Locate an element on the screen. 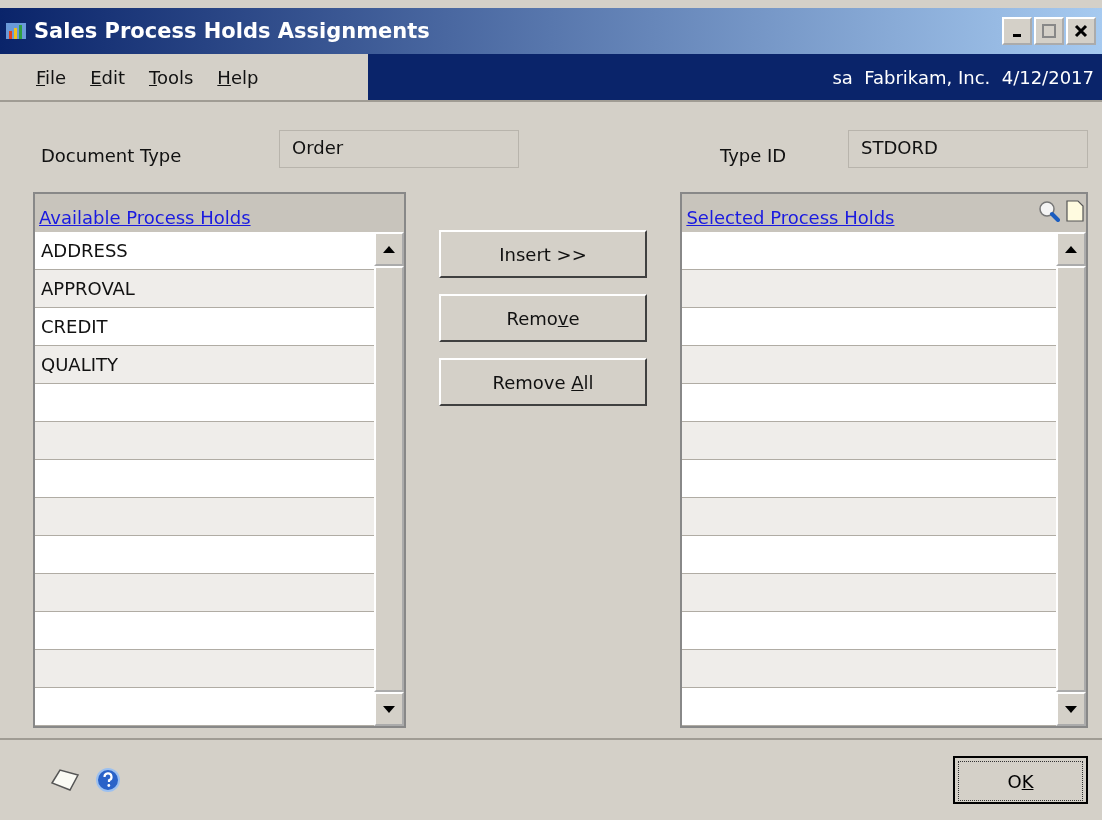 The width and height of the screenshot is (1102, 820). document-type-field: Order is located at coordinates (399, 149).